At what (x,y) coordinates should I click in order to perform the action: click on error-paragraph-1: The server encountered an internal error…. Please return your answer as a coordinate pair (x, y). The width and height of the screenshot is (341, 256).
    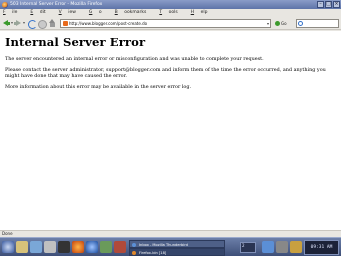
    Looking at the image, I should click on (134, 59).